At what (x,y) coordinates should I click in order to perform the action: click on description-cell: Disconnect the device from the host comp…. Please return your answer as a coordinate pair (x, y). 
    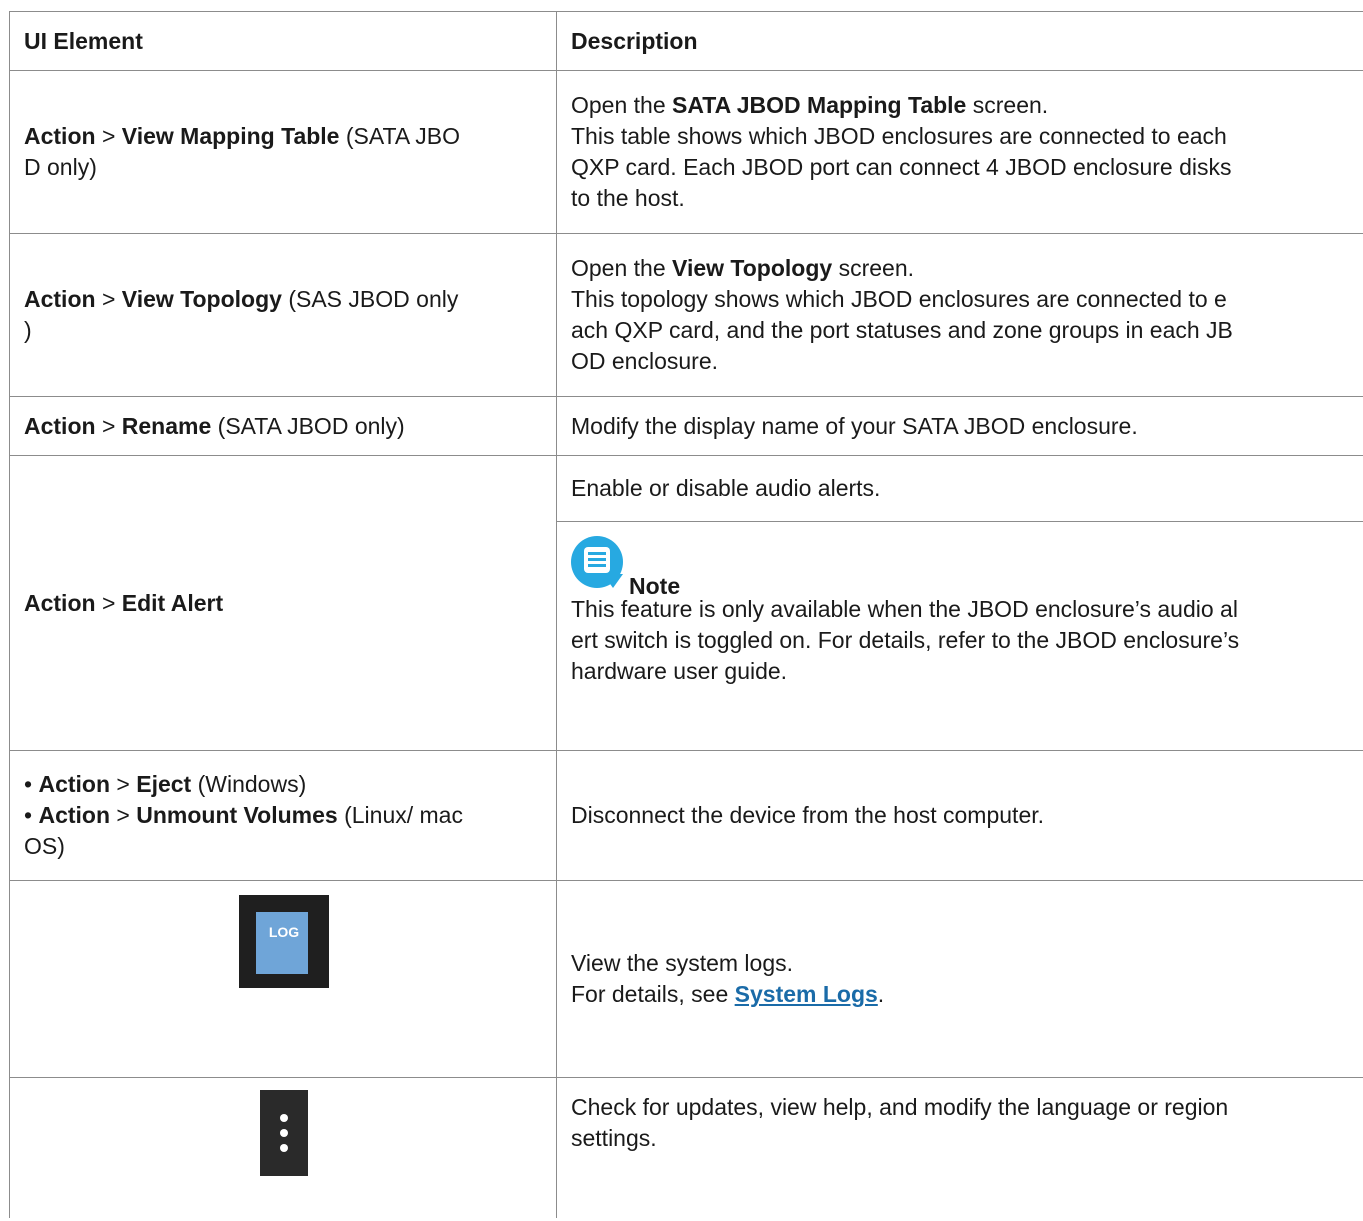
    Looking at the image, I should click on (808, 815).